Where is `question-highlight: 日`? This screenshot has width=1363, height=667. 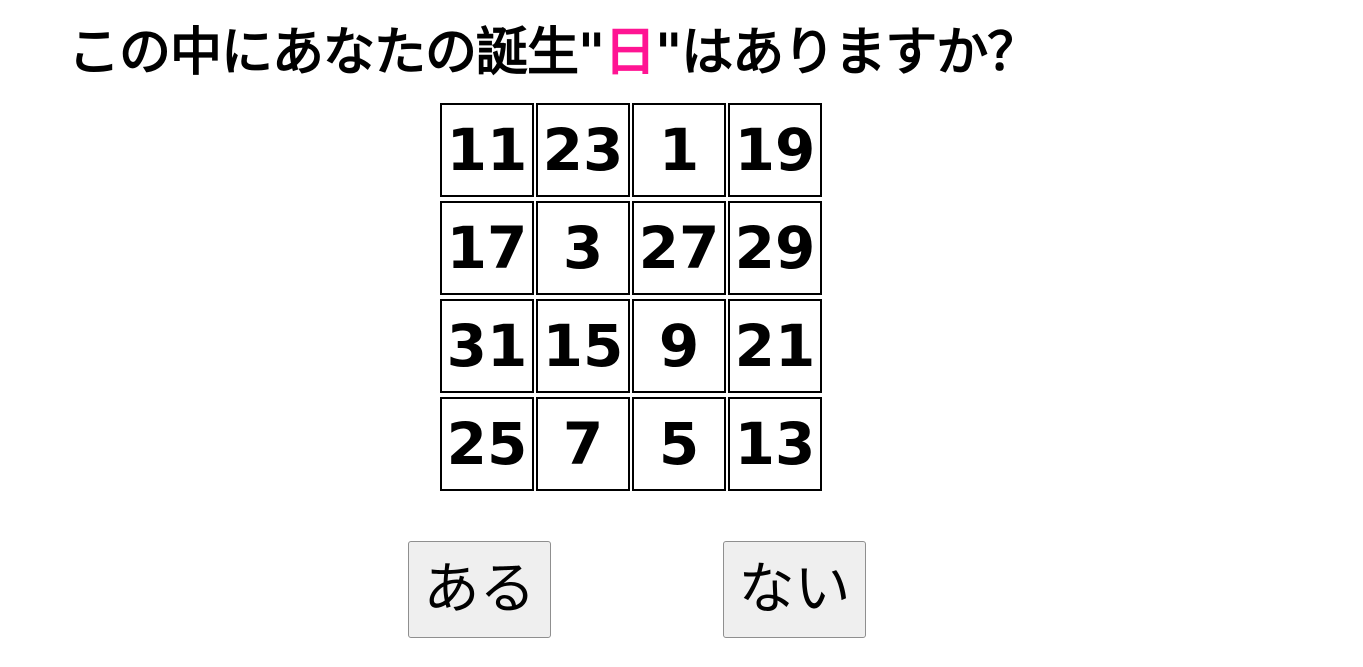
question-highlight: 日 is located at coordinates (630, 53).